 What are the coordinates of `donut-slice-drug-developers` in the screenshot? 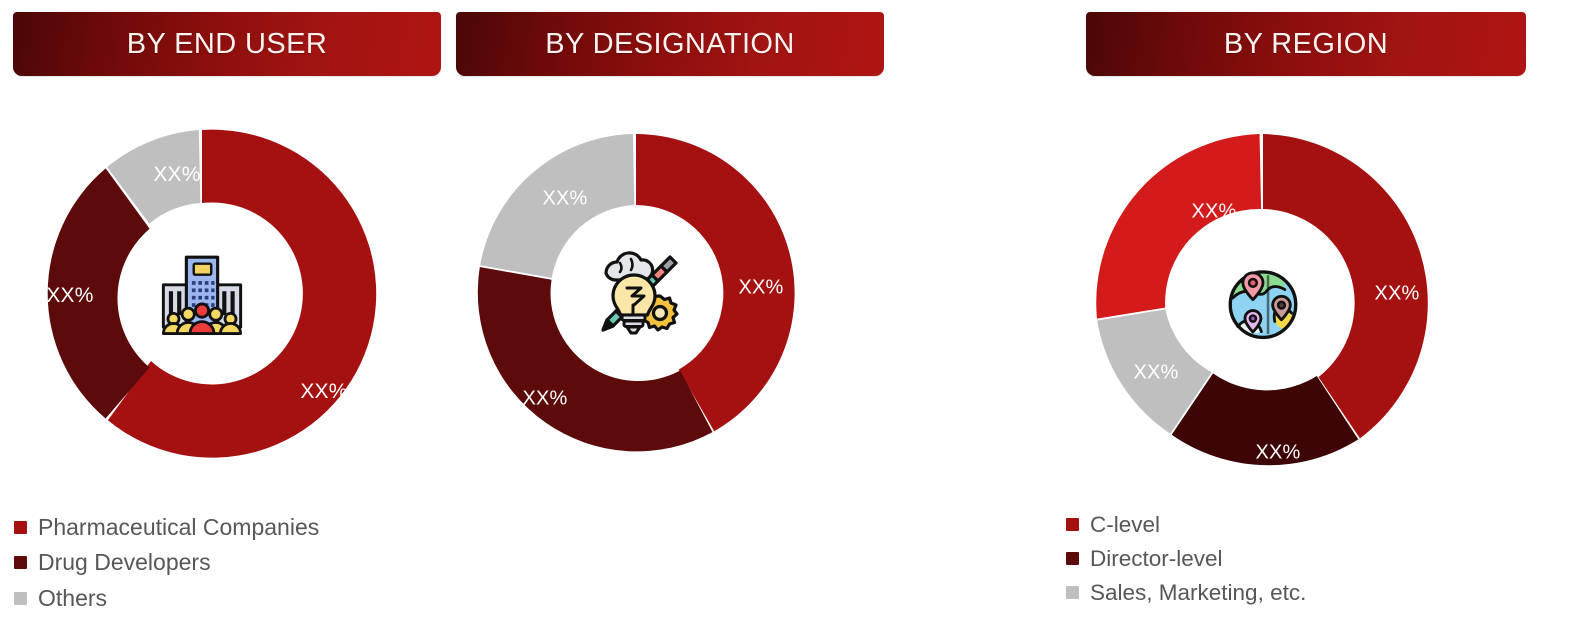 It's located at (98, 293).